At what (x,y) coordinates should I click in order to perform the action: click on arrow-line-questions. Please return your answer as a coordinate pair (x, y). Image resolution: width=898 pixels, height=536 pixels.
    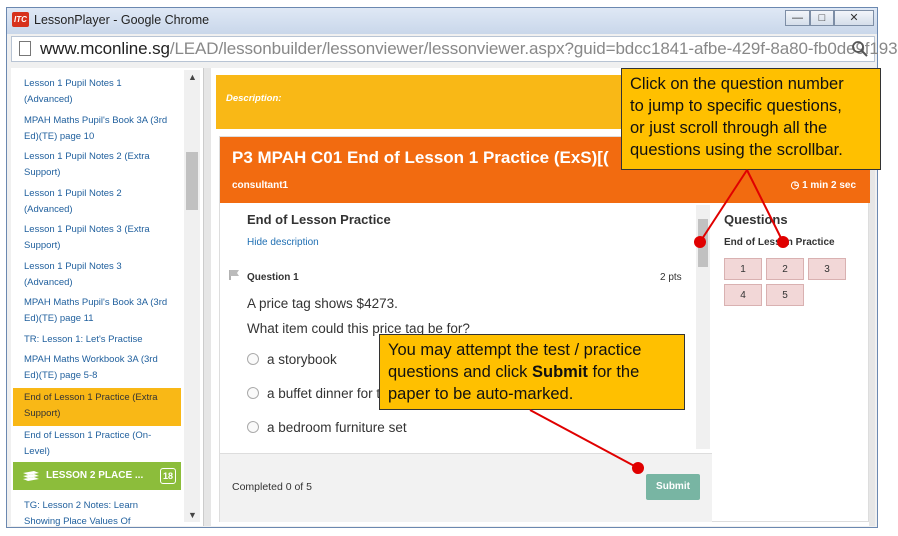
    Looking at the image, I should click on (765, 206).